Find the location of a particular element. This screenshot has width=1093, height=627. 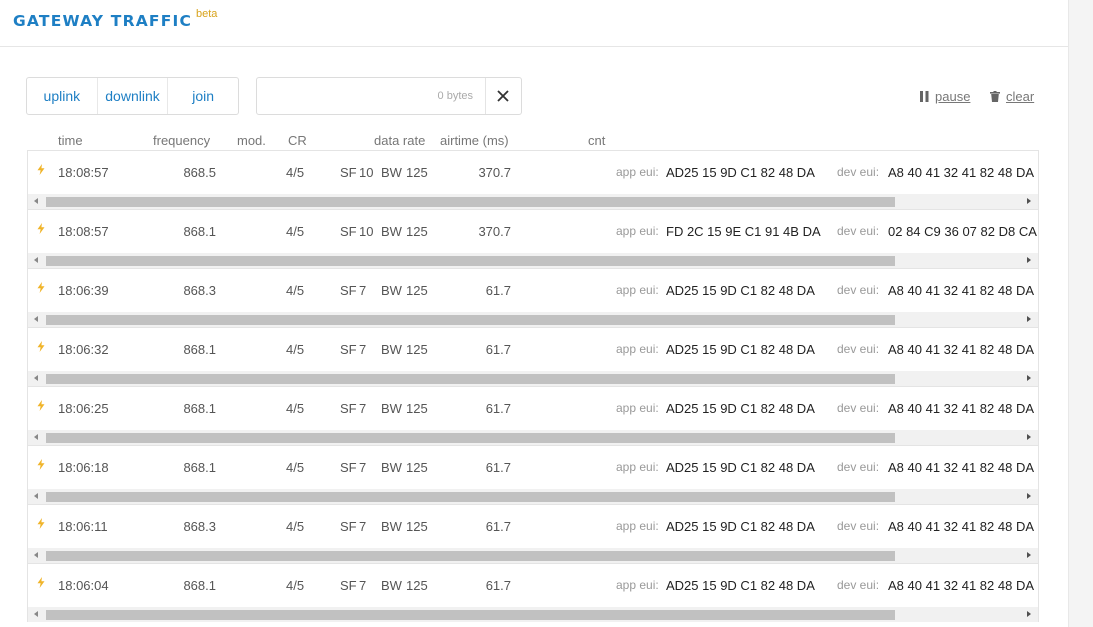

page-scrollbar is located at coordinates (1080, 313).